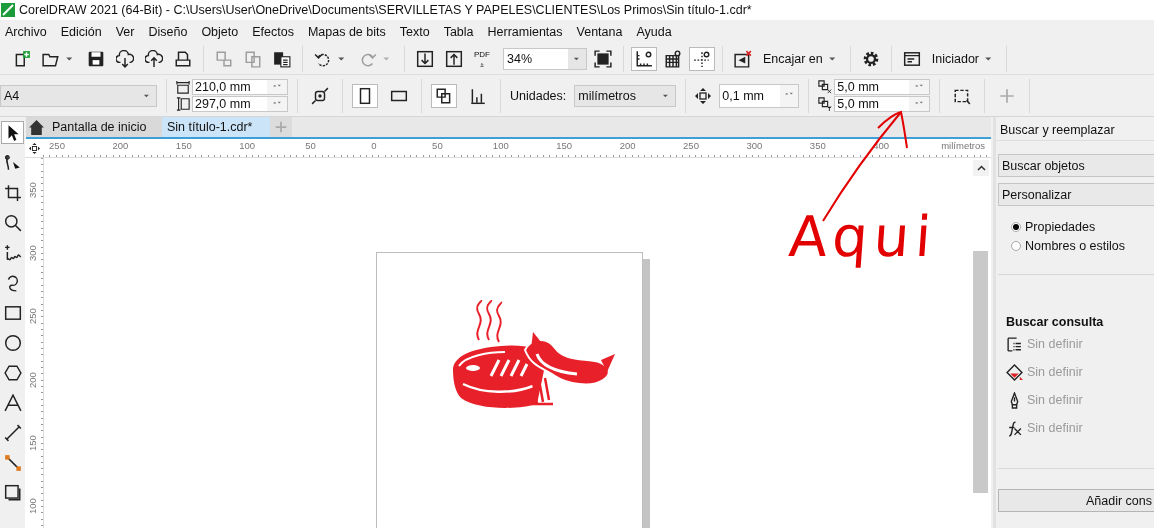 This screenshot has height=528, width=1154. I want to click on target-icon, so click(320, 95).